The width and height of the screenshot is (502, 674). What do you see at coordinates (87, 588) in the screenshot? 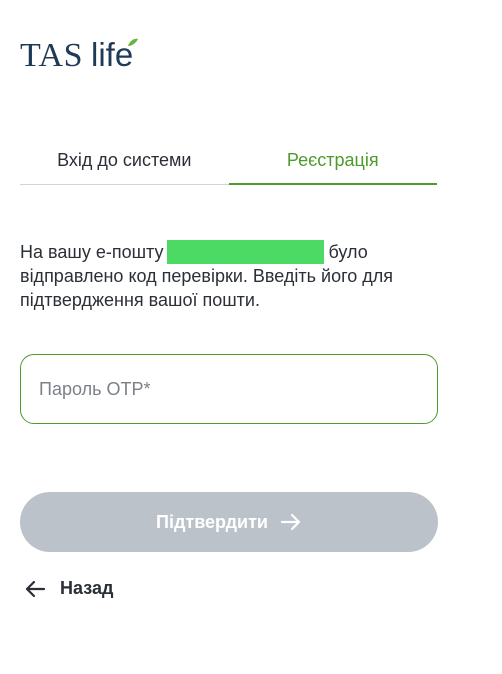
I see `back-link-label: Назад` at bounding box center [87, 588].